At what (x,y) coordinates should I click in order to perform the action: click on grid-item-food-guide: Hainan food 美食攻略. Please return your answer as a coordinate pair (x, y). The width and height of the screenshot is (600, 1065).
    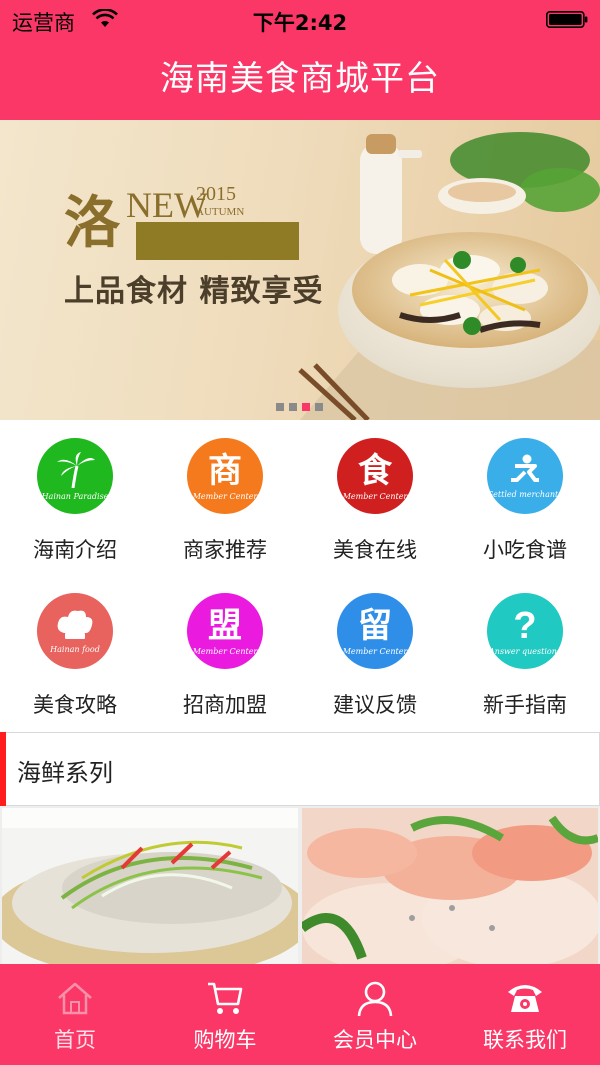
    Looking at the image, I should click on (75, 652).